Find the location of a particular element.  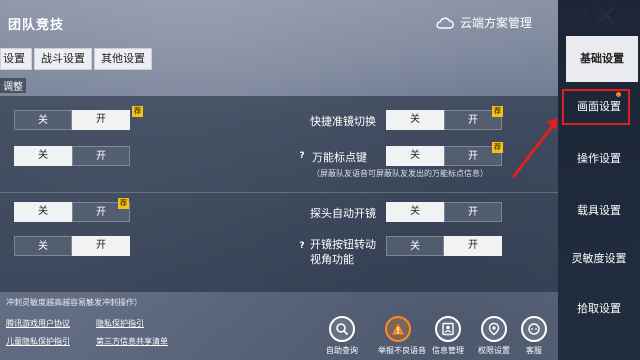

self-query-label: 自助查询 is located at coordinates (342, 350).